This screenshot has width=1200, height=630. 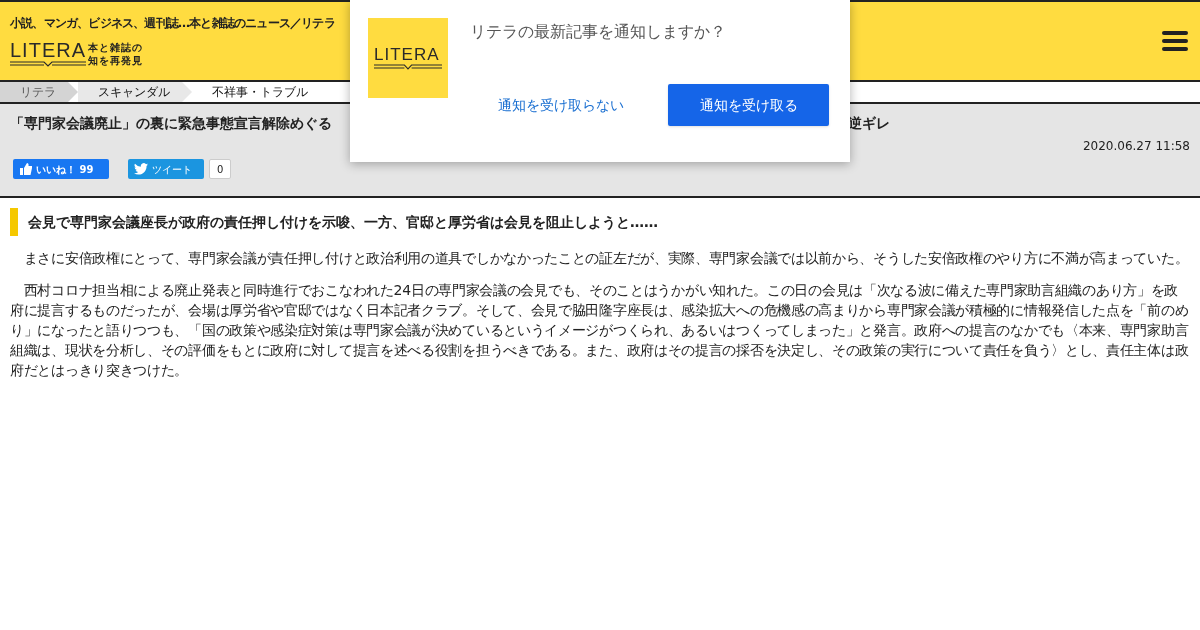 I want to click on breadcrumb-item: スキャンダル, so click(x=135, y=92).